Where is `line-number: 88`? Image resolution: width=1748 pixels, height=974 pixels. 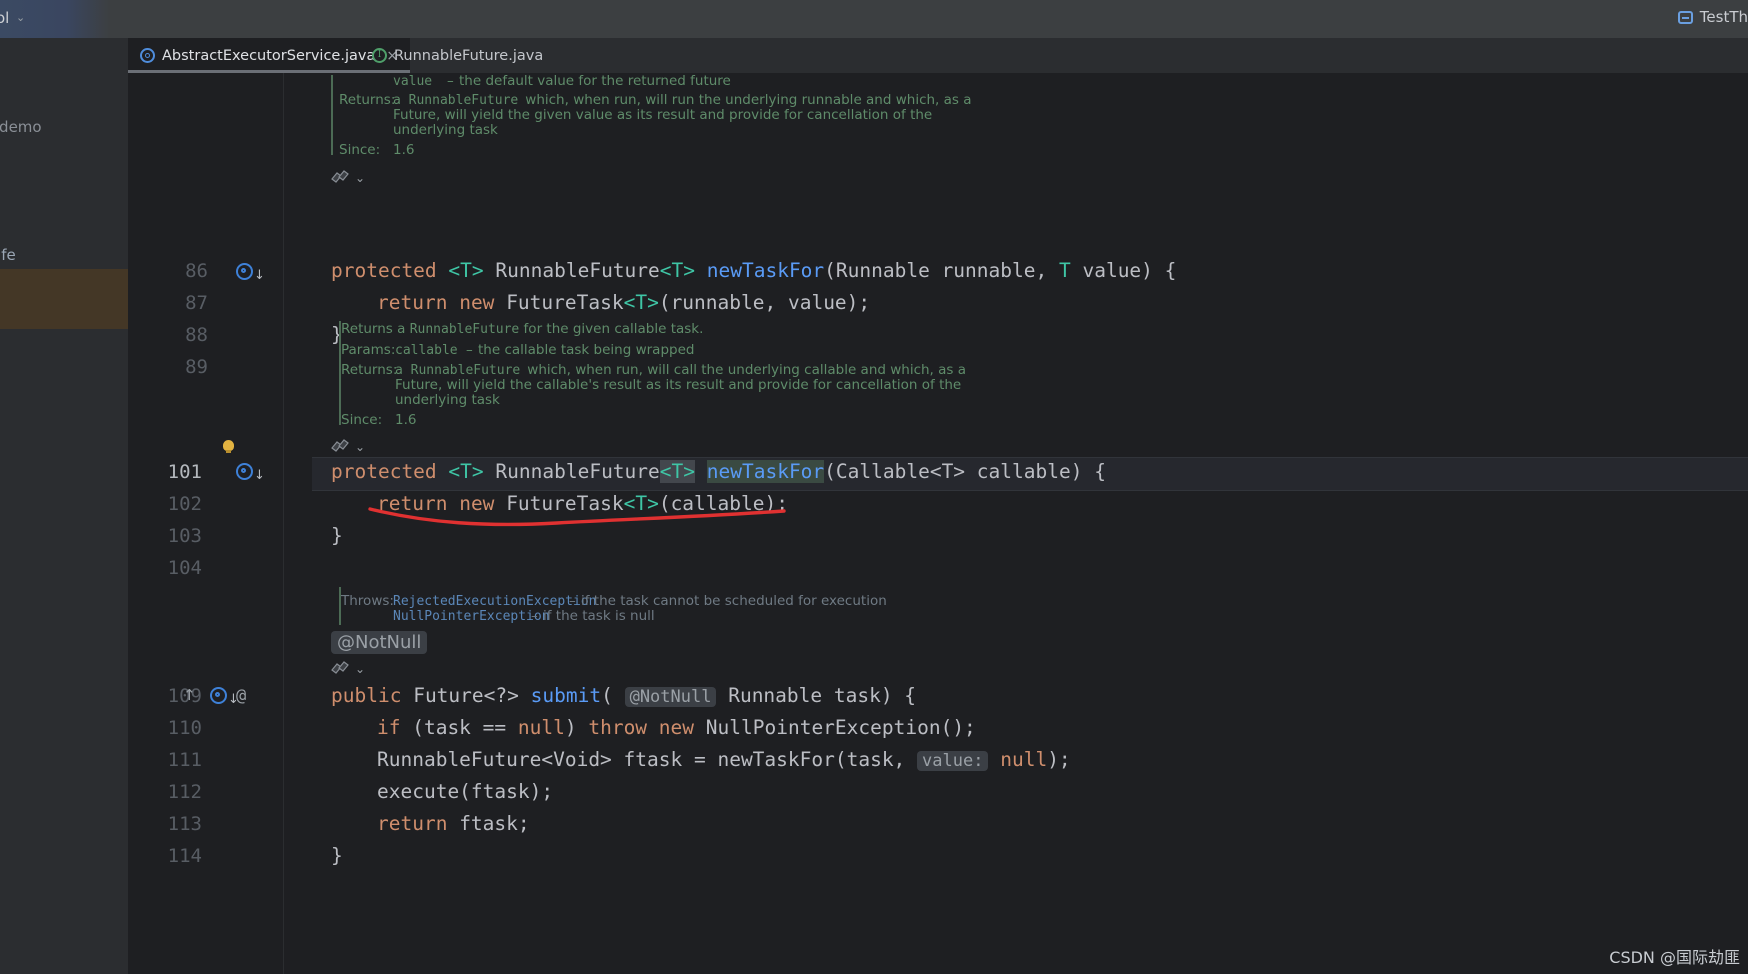 line-number: 88 is located at coordinates (196, 335).